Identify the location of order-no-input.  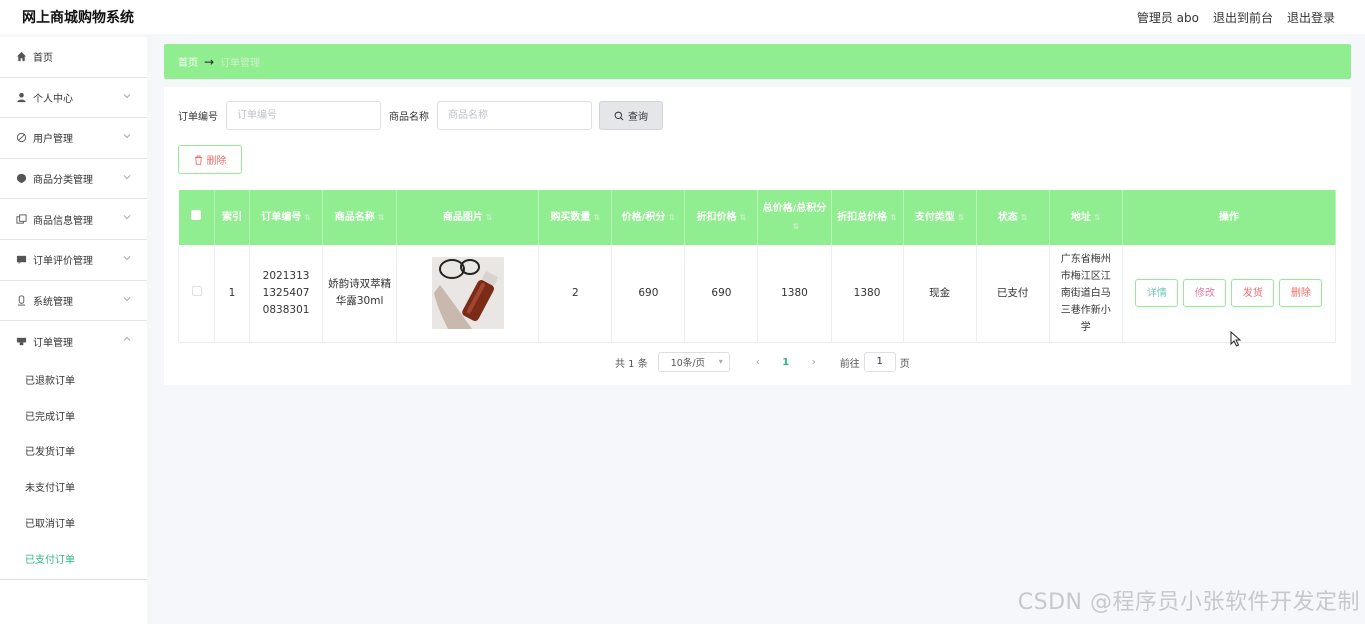
(303, 115).